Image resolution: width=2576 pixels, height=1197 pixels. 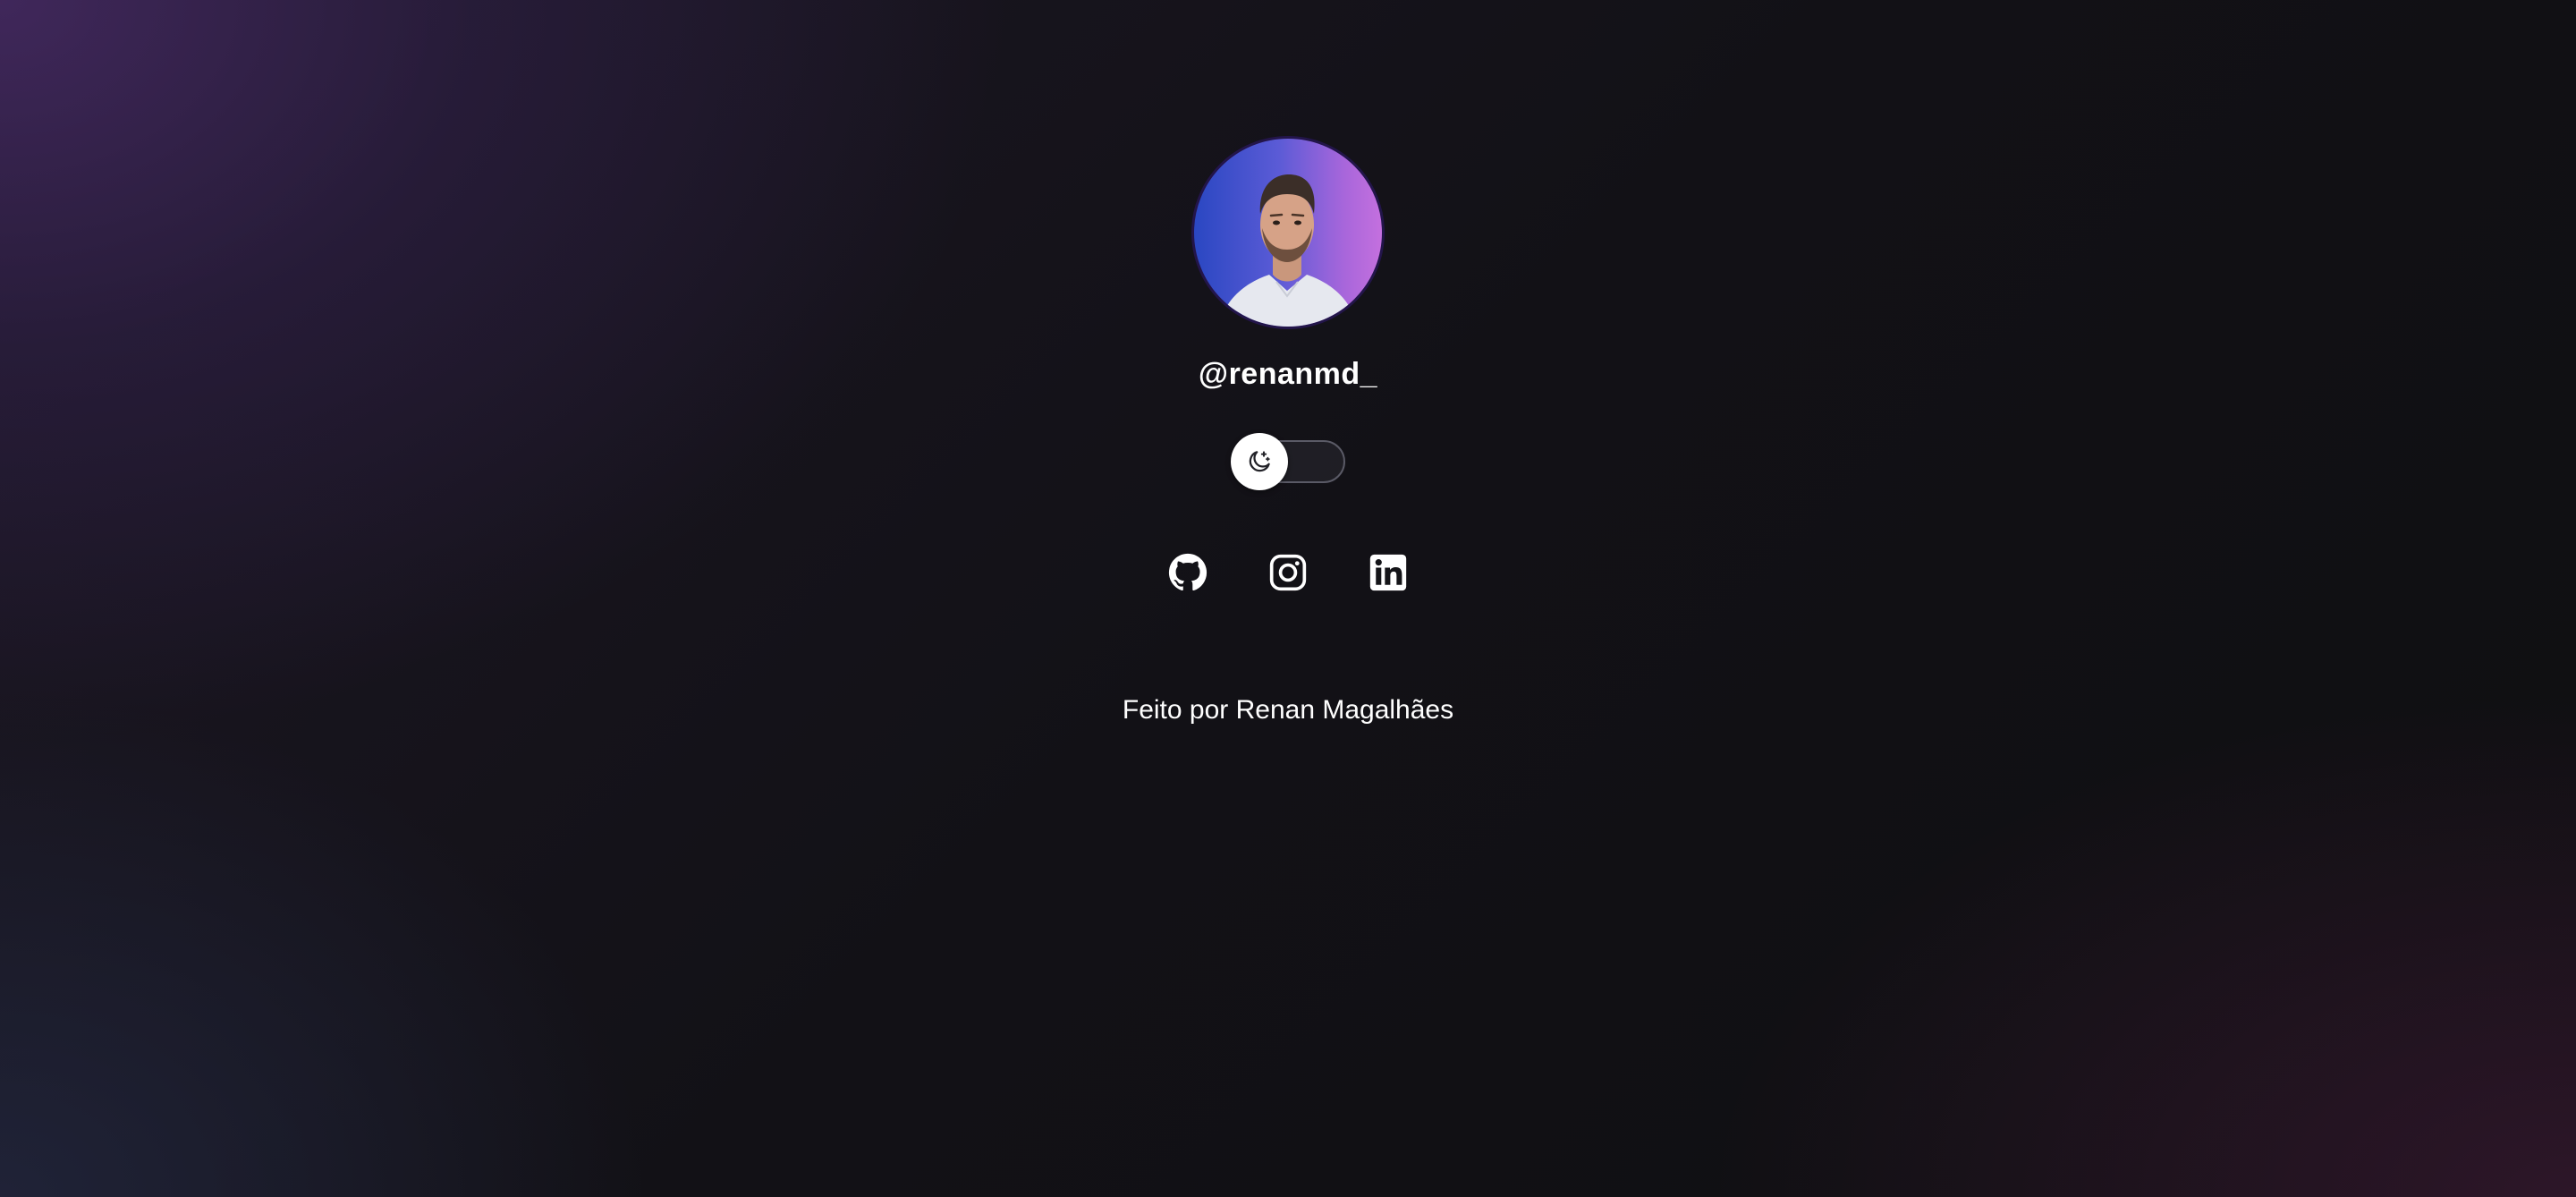 I want to click on instagram-icon, so click(x=1288, y=572).